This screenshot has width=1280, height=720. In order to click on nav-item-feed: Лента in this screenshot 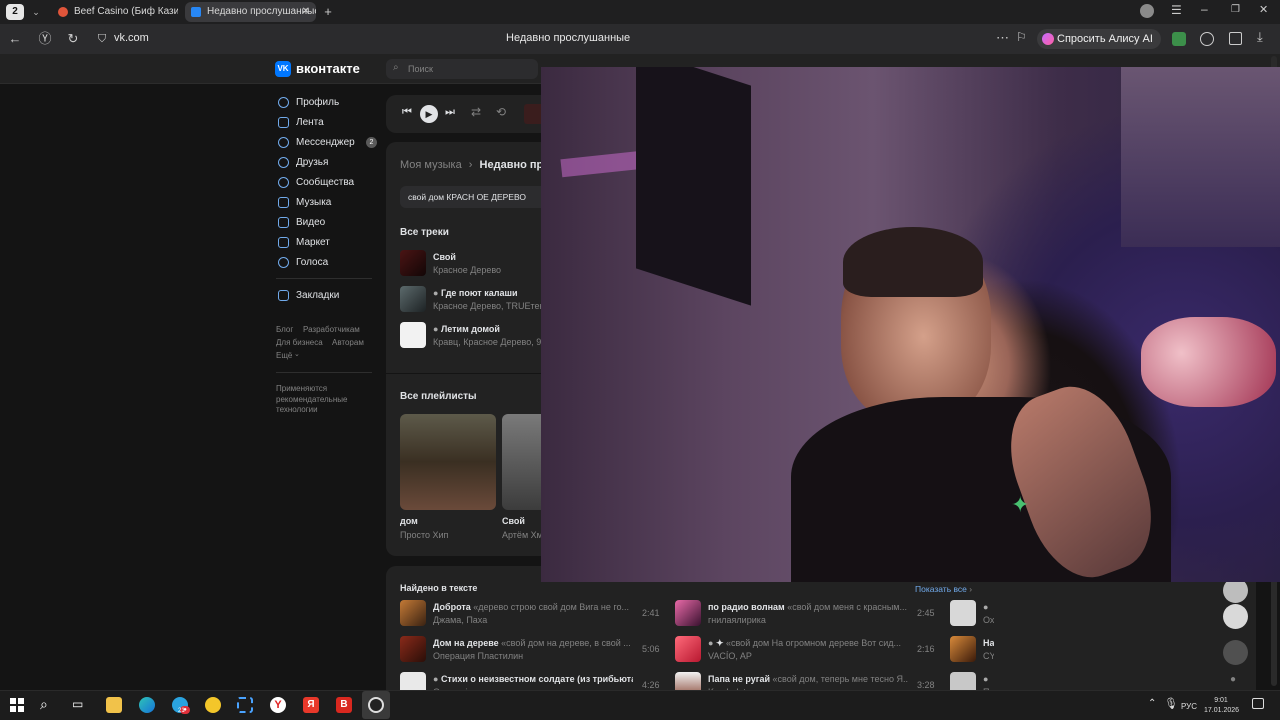, I will do `click(300, 123)`.